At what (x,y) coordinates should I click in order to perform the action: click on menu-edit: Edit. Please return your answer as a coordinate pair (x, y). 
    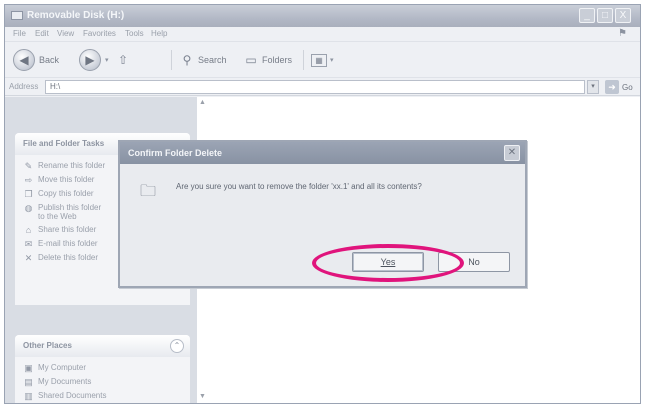
    Looking at the image, I should click on (42, 33).